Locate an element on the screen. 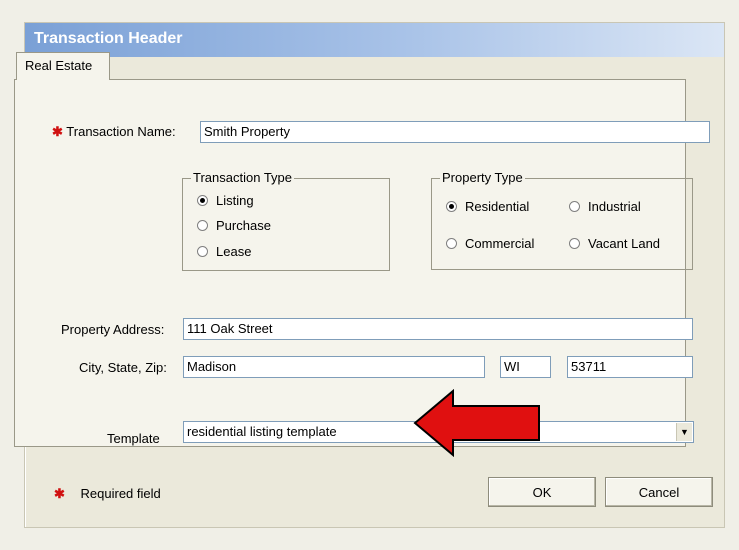 This screenshot has height=550, width=739. transaction-name-label: ✱ Transaction Name: is located at coordinates (114, 132).